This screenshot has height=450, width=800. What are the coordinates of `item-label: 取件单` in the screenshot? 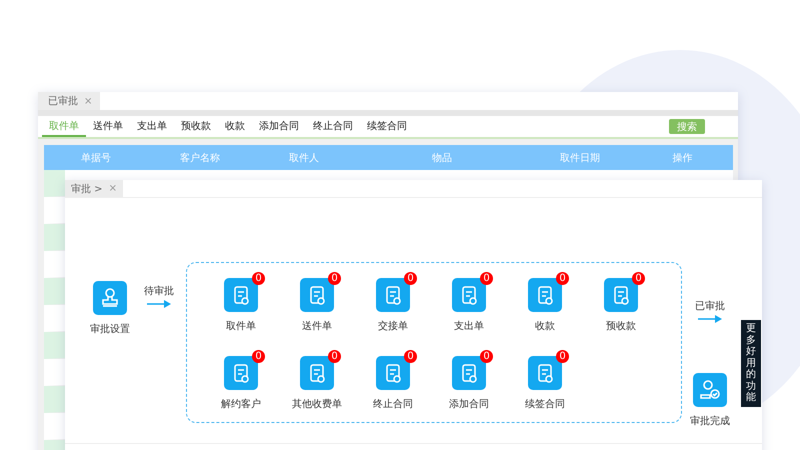 It's located at (241, 326).